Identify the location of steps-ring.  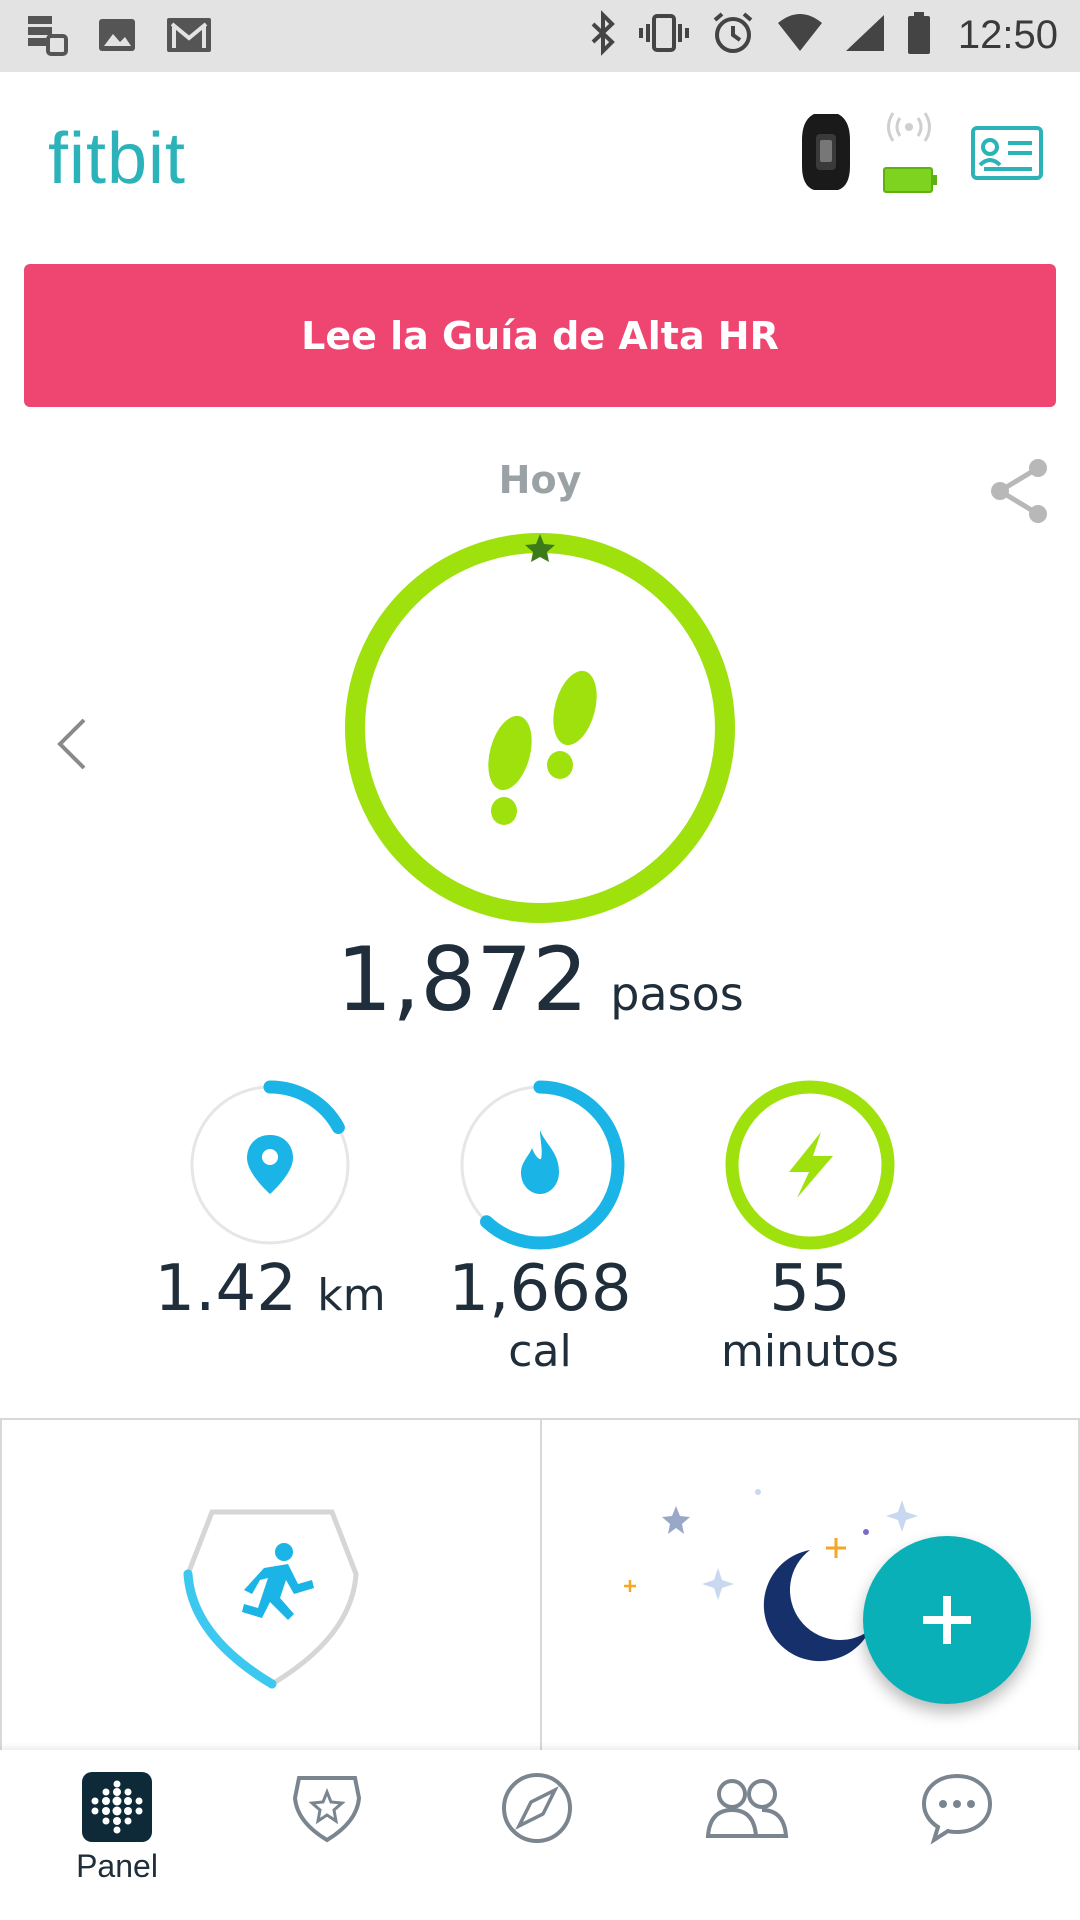
(540, 730).